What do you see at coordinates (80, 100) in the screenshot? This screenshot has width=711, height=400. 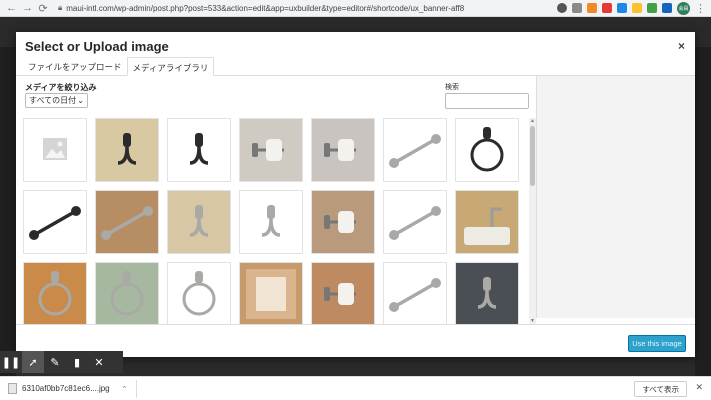 I see `chevron-down-icon: ⌄` at bounding box center [80, 100].